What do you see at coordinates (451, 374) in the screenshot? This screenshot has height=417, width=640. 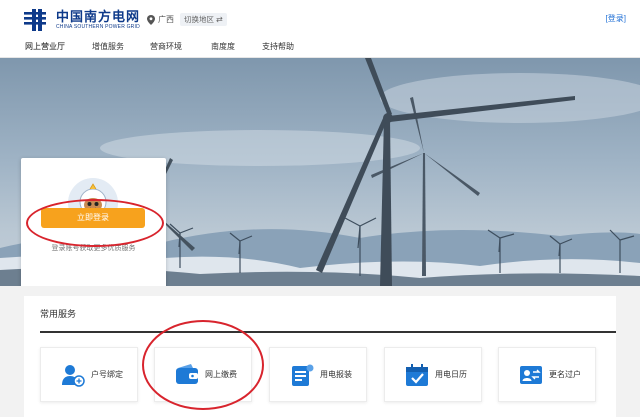 I see `service-label: 用电日历` at bounding box center [451, 374].